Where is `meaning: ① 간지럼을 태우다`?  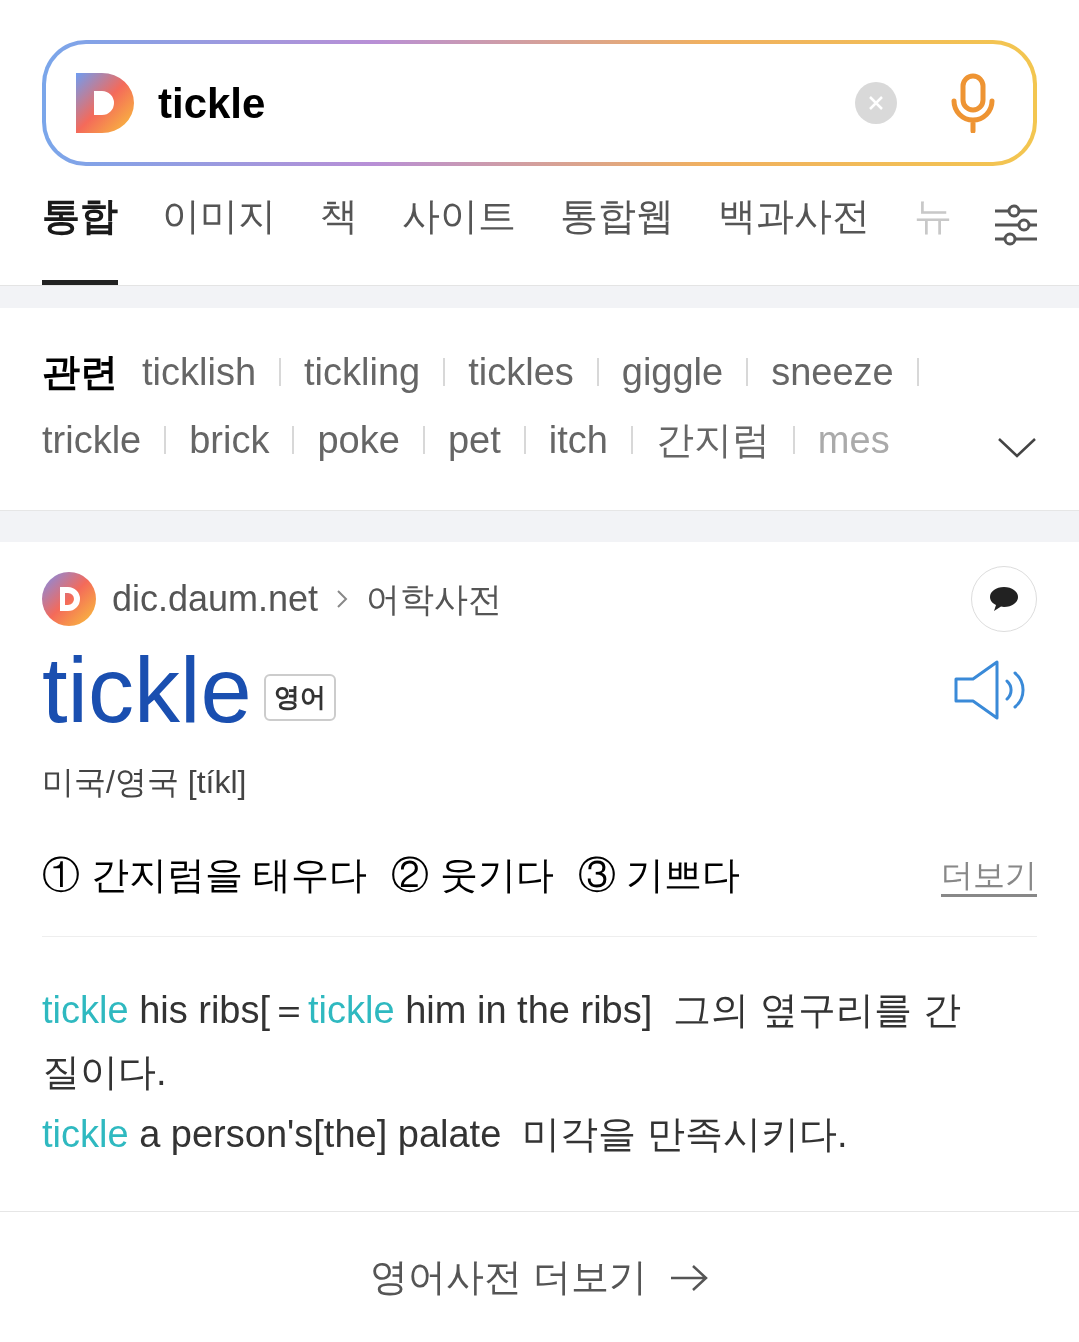 meaning: ① 간지럼을 태우다 is located at coordinates (205, 875).